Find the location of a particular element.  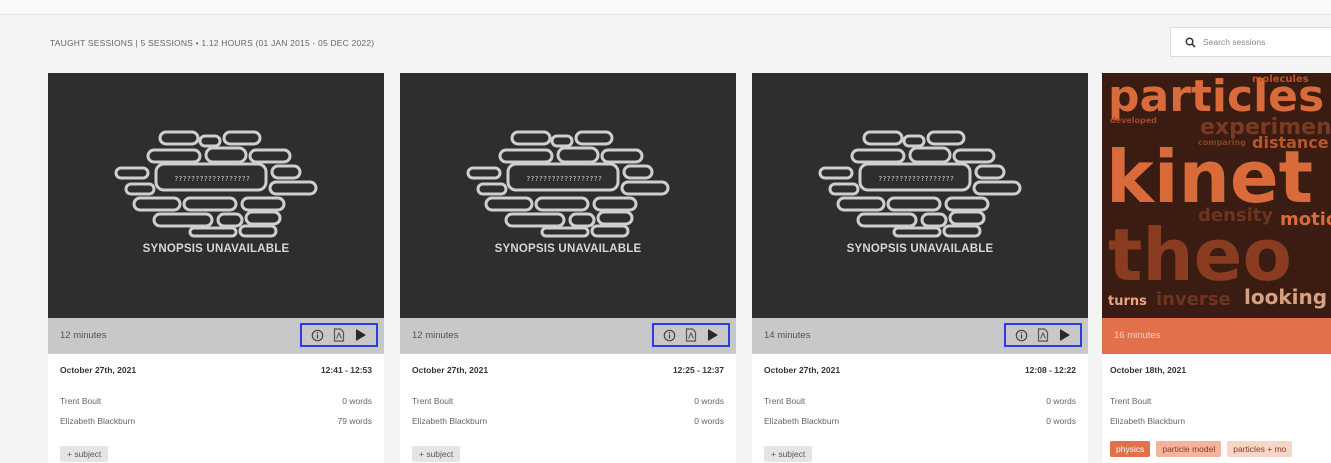

speaker-row: Elizabeth Blackburn is located at coordinates (1220, 421).